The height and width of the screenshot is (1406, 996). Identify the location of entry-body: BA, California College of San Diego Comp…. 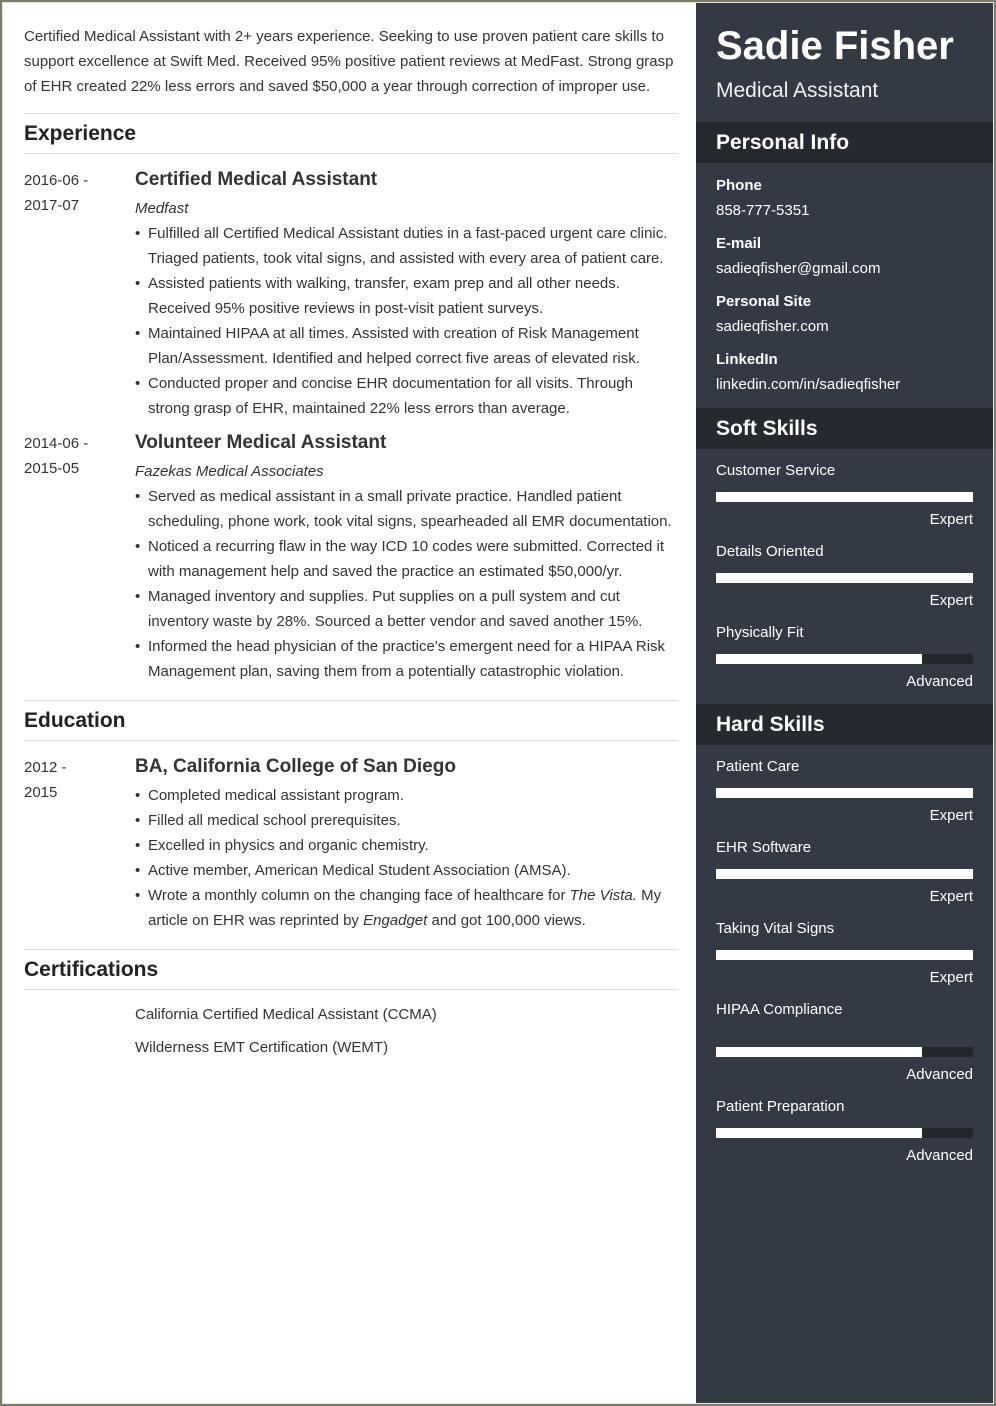
(406, 844).